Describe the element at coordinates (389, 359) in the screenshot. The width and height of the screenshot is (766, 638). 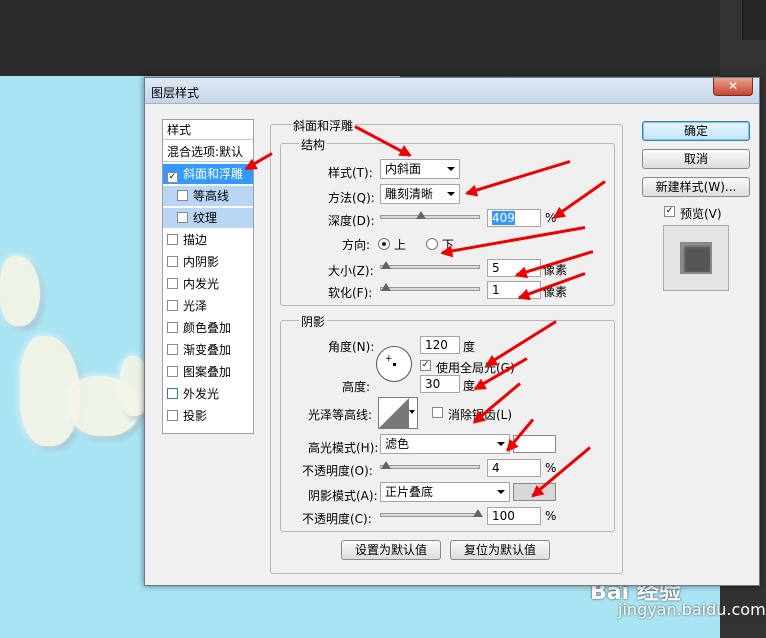
I see `crosshair-icon: +` at that location.